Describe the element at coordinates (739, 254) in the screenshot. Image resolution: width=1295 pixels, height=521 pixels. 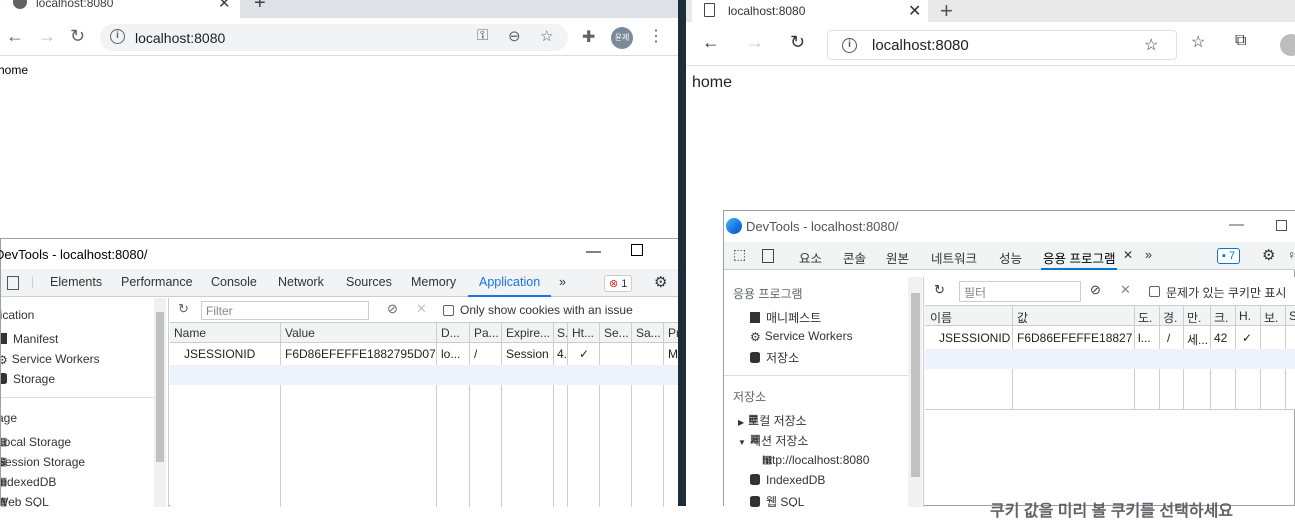
I see `inspect-icon: ⬚` at that location.